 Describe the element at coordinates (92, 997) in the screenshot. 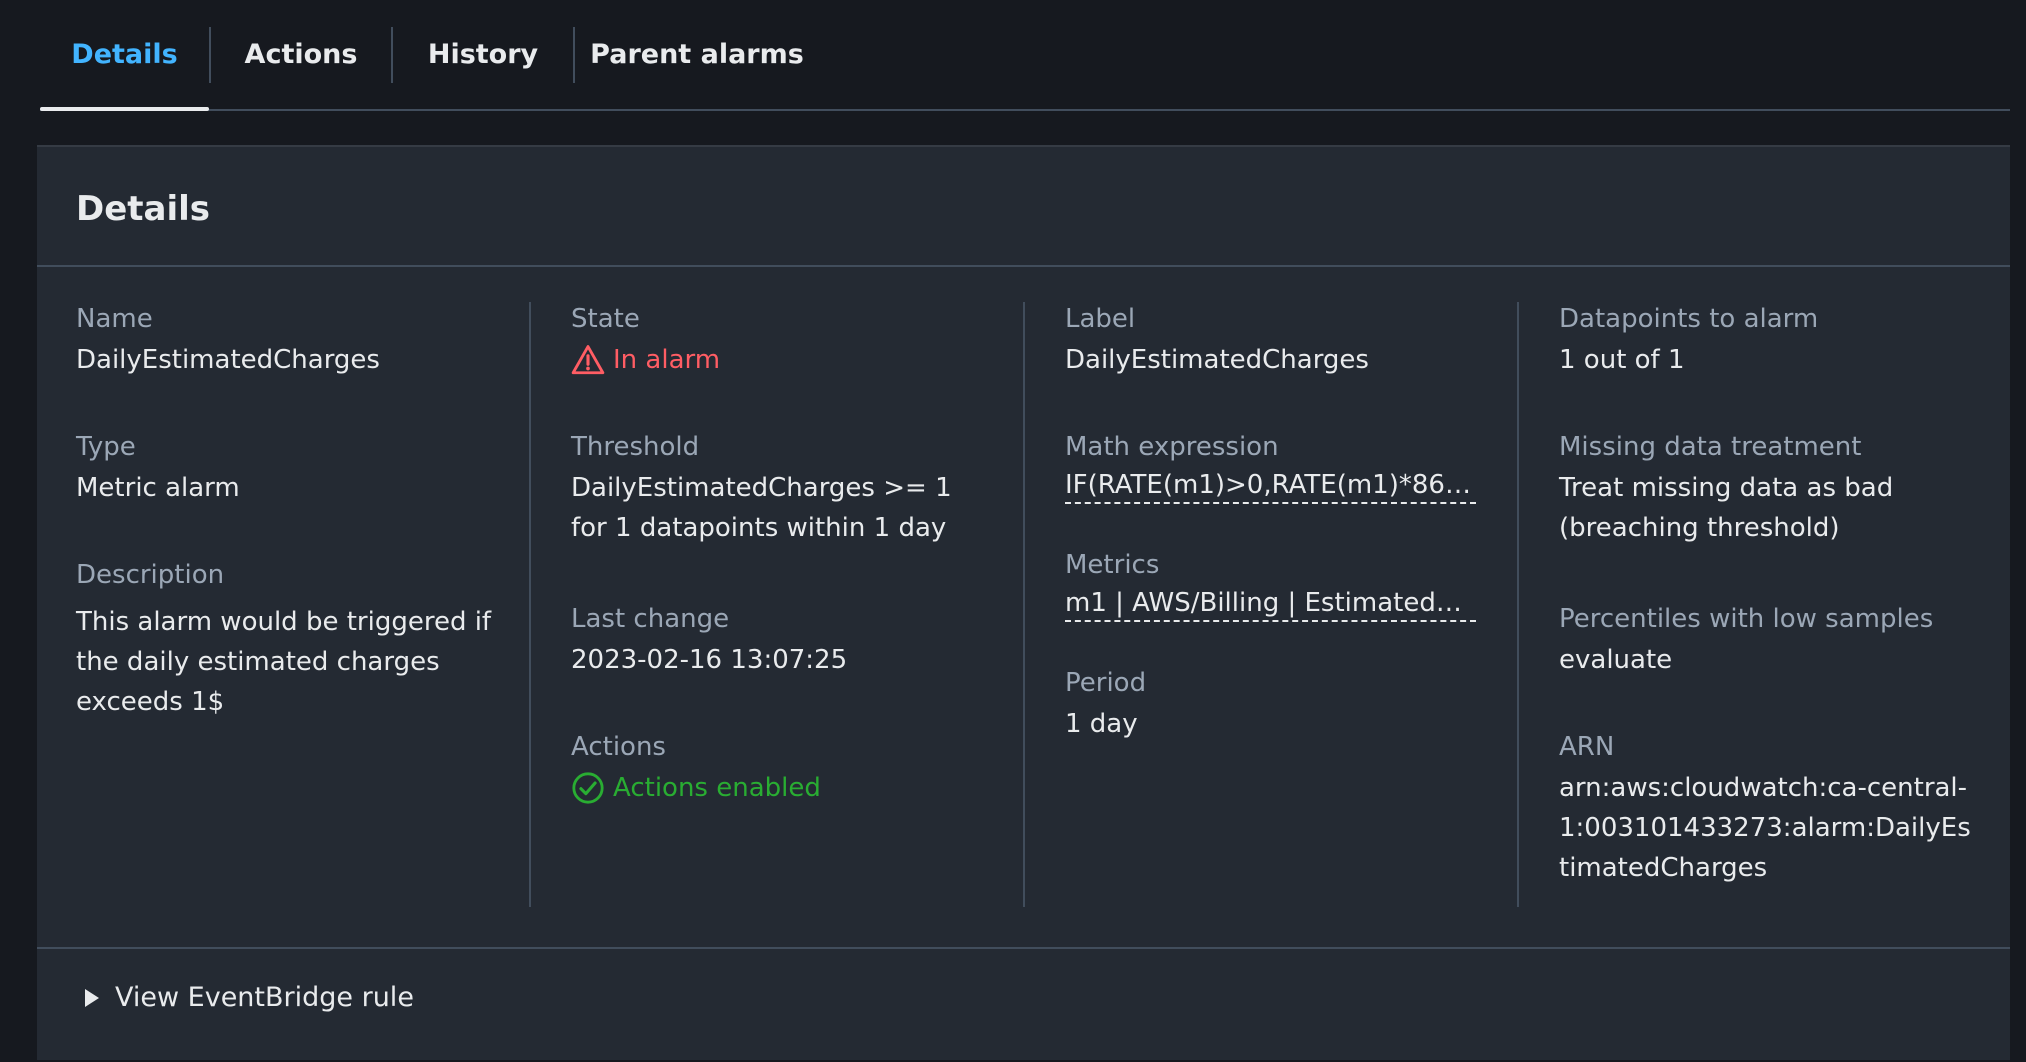

I see `caret-right-icon` at that location.